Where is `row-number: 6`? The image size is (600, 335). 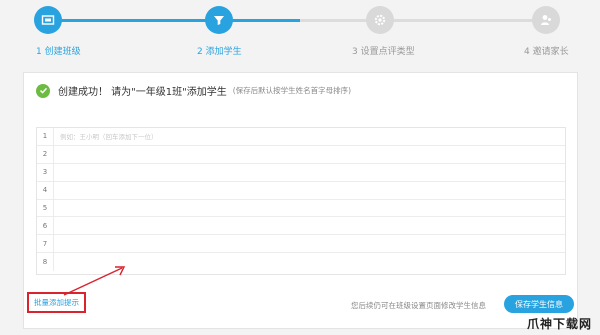 row-number: 6 is located at coordinates (45, 226).